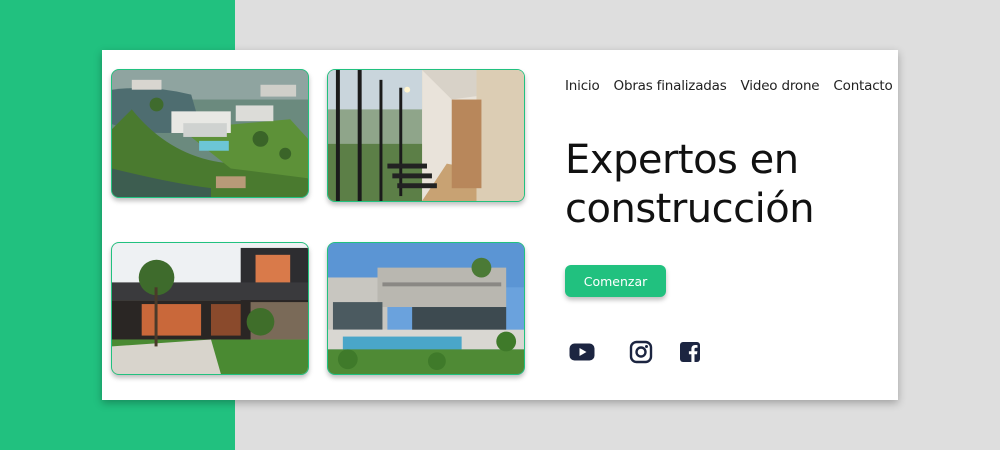 This screenshot has height=450, width=1000. What do you see at coordinates (210, 308) in the screenshot?
I see `photo-modern-house-dusk` at bounding box center [210, 308].